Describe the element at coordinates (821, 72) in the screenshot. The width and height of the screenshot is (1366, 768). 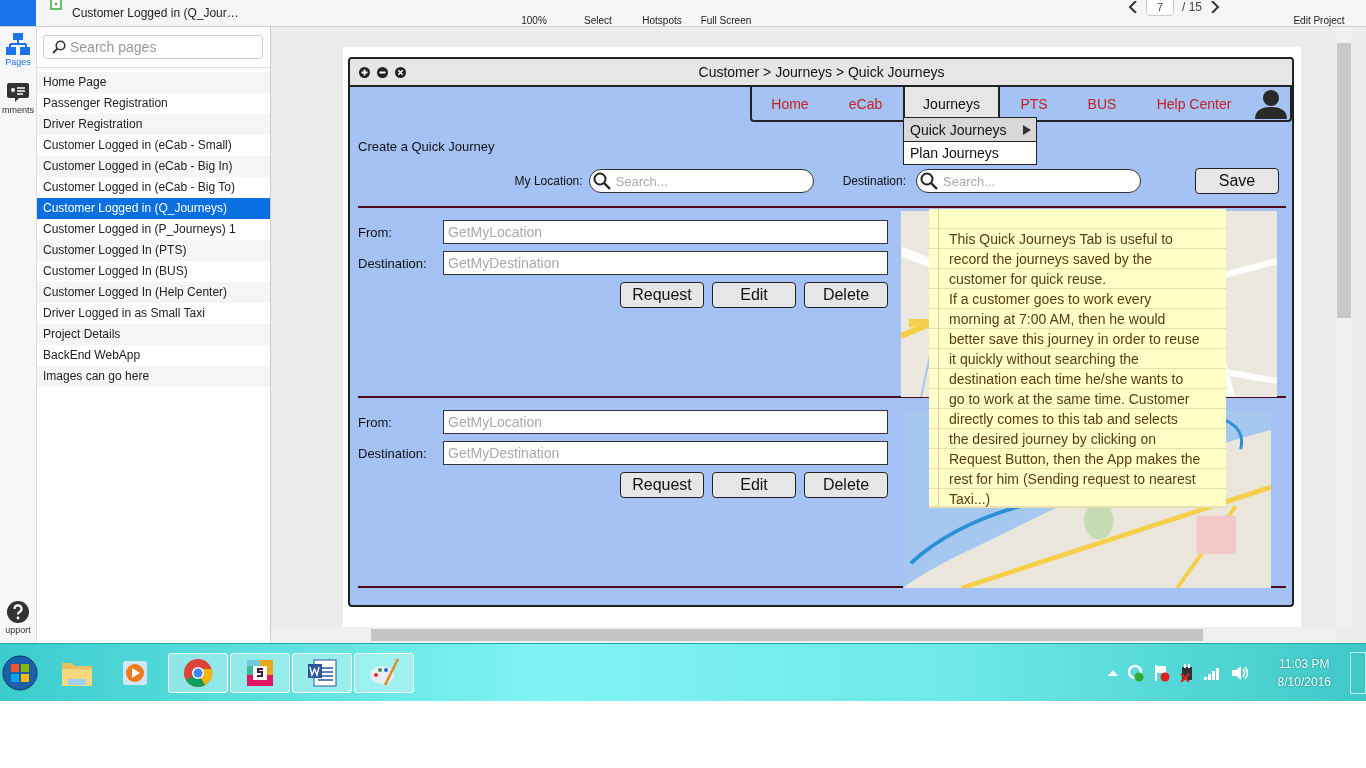
I see `window-title: Customer > Journeys > Quick Journeys` at that location.